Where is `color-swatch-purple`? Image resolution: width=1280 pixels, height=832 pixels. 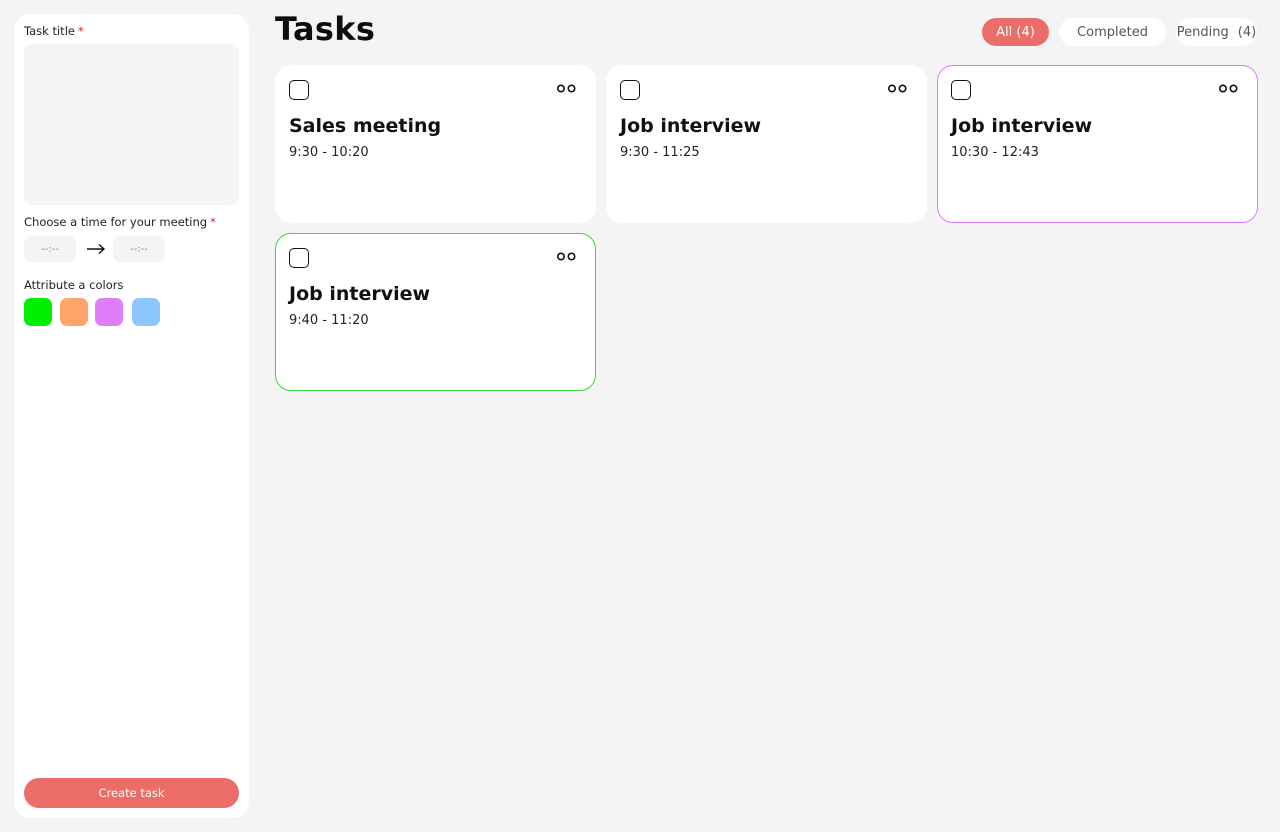 color-swatch-purple is located at coordinates (109, 312).